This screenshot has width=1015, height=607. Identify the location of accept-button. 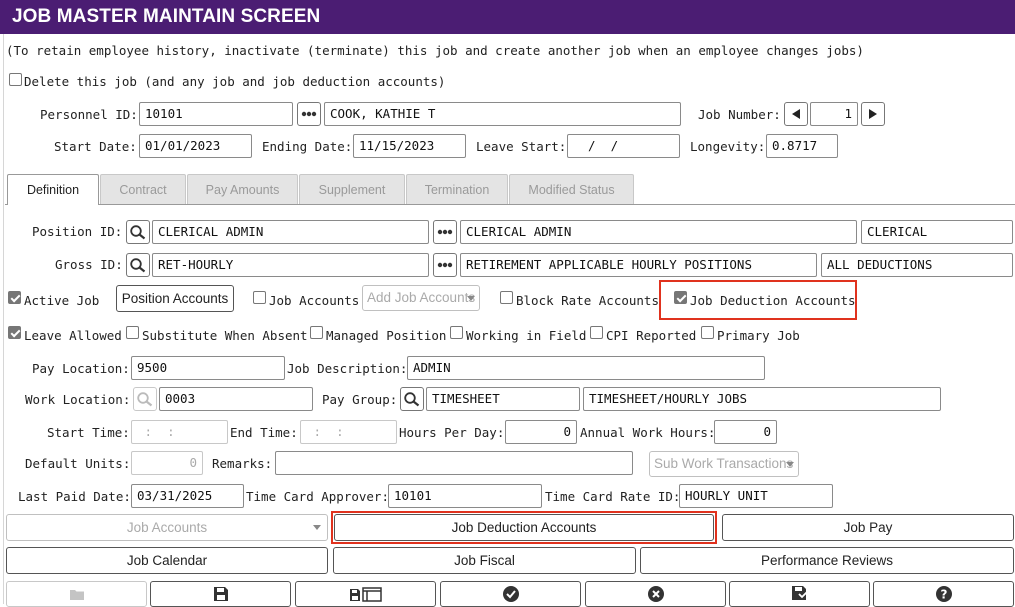
(510, 594).